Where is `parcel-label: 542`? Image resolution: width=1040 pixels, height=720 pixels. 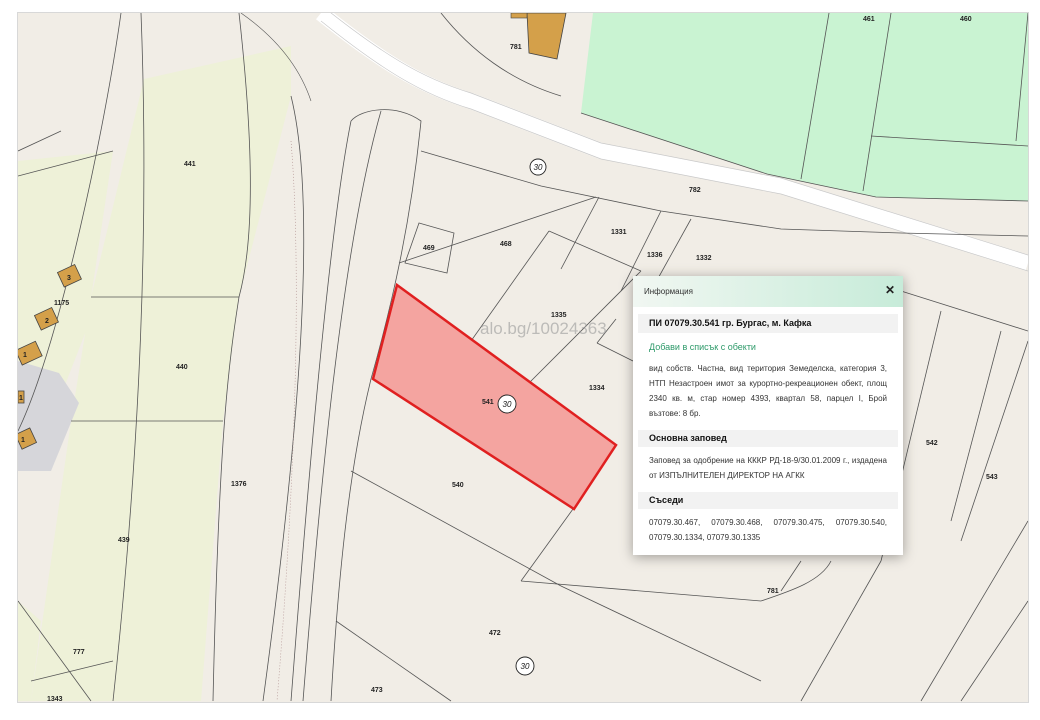 parcel-label: 542 is located at coordinates (932, 443).